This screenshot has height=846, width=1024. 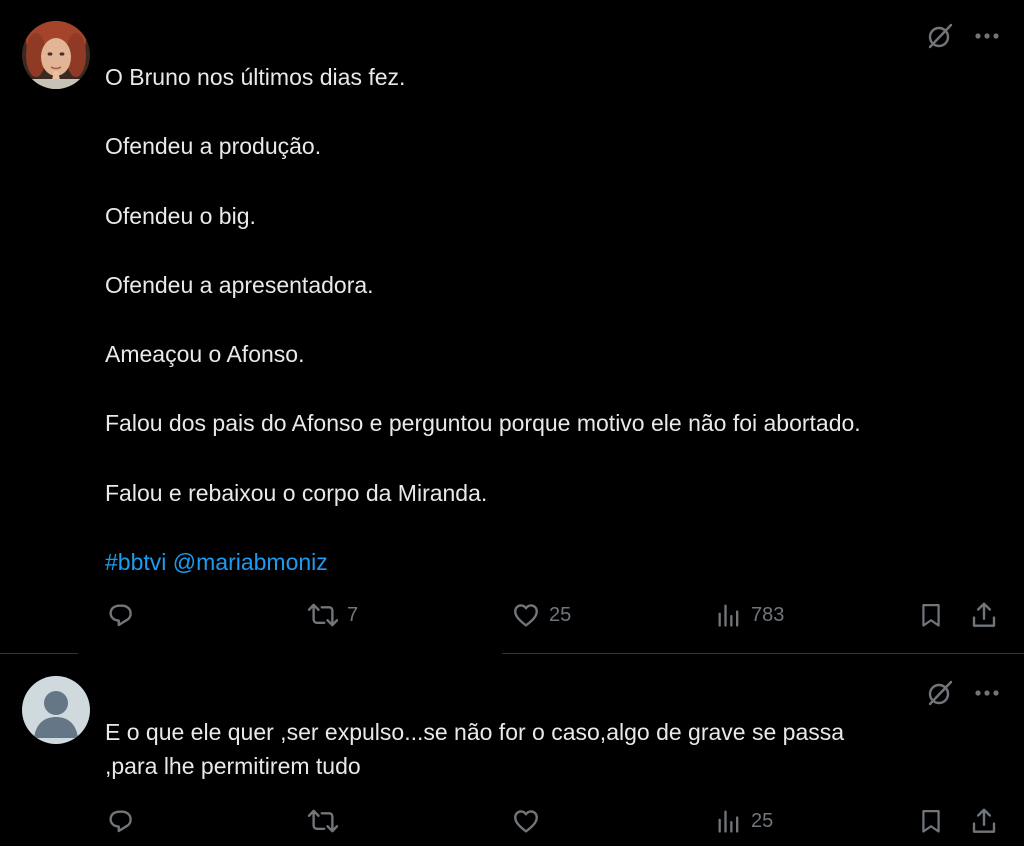 What do you see at coordinates (296, 492) in the screenshot?
I see `tweet-line: Falou e rebaixou o corpo da Miranda.` at bounding box center [296, 492].